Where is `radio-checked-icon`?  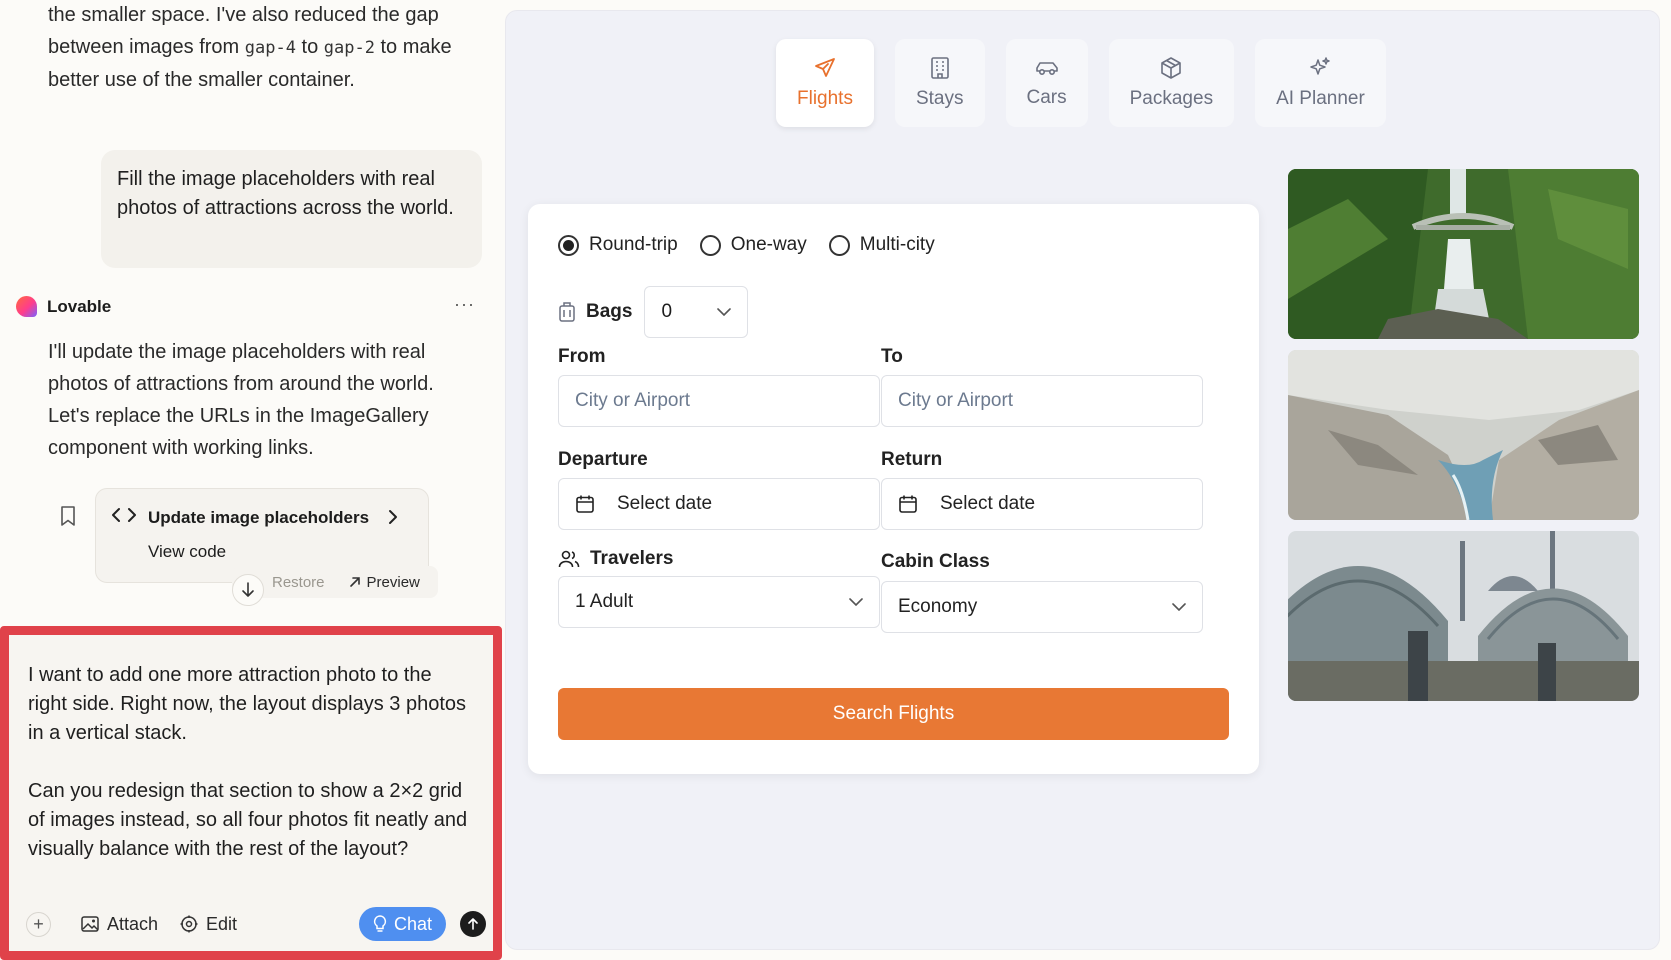
radio-checked-icon is located at coordinates (568, 245).